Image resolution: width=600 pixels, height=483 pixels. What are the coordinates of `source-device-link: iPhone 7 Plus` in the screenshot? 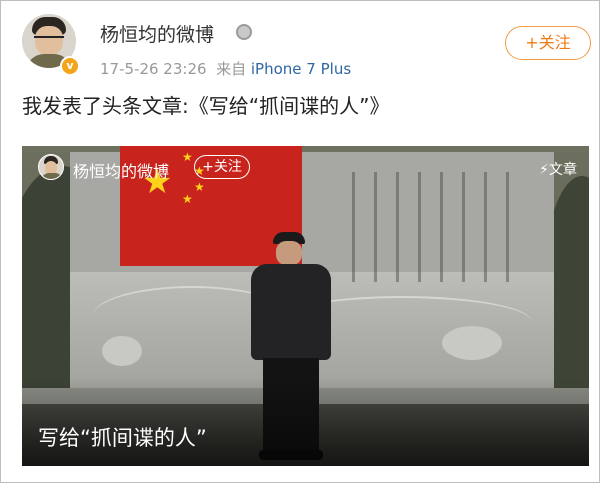 It's located at (301, 69).